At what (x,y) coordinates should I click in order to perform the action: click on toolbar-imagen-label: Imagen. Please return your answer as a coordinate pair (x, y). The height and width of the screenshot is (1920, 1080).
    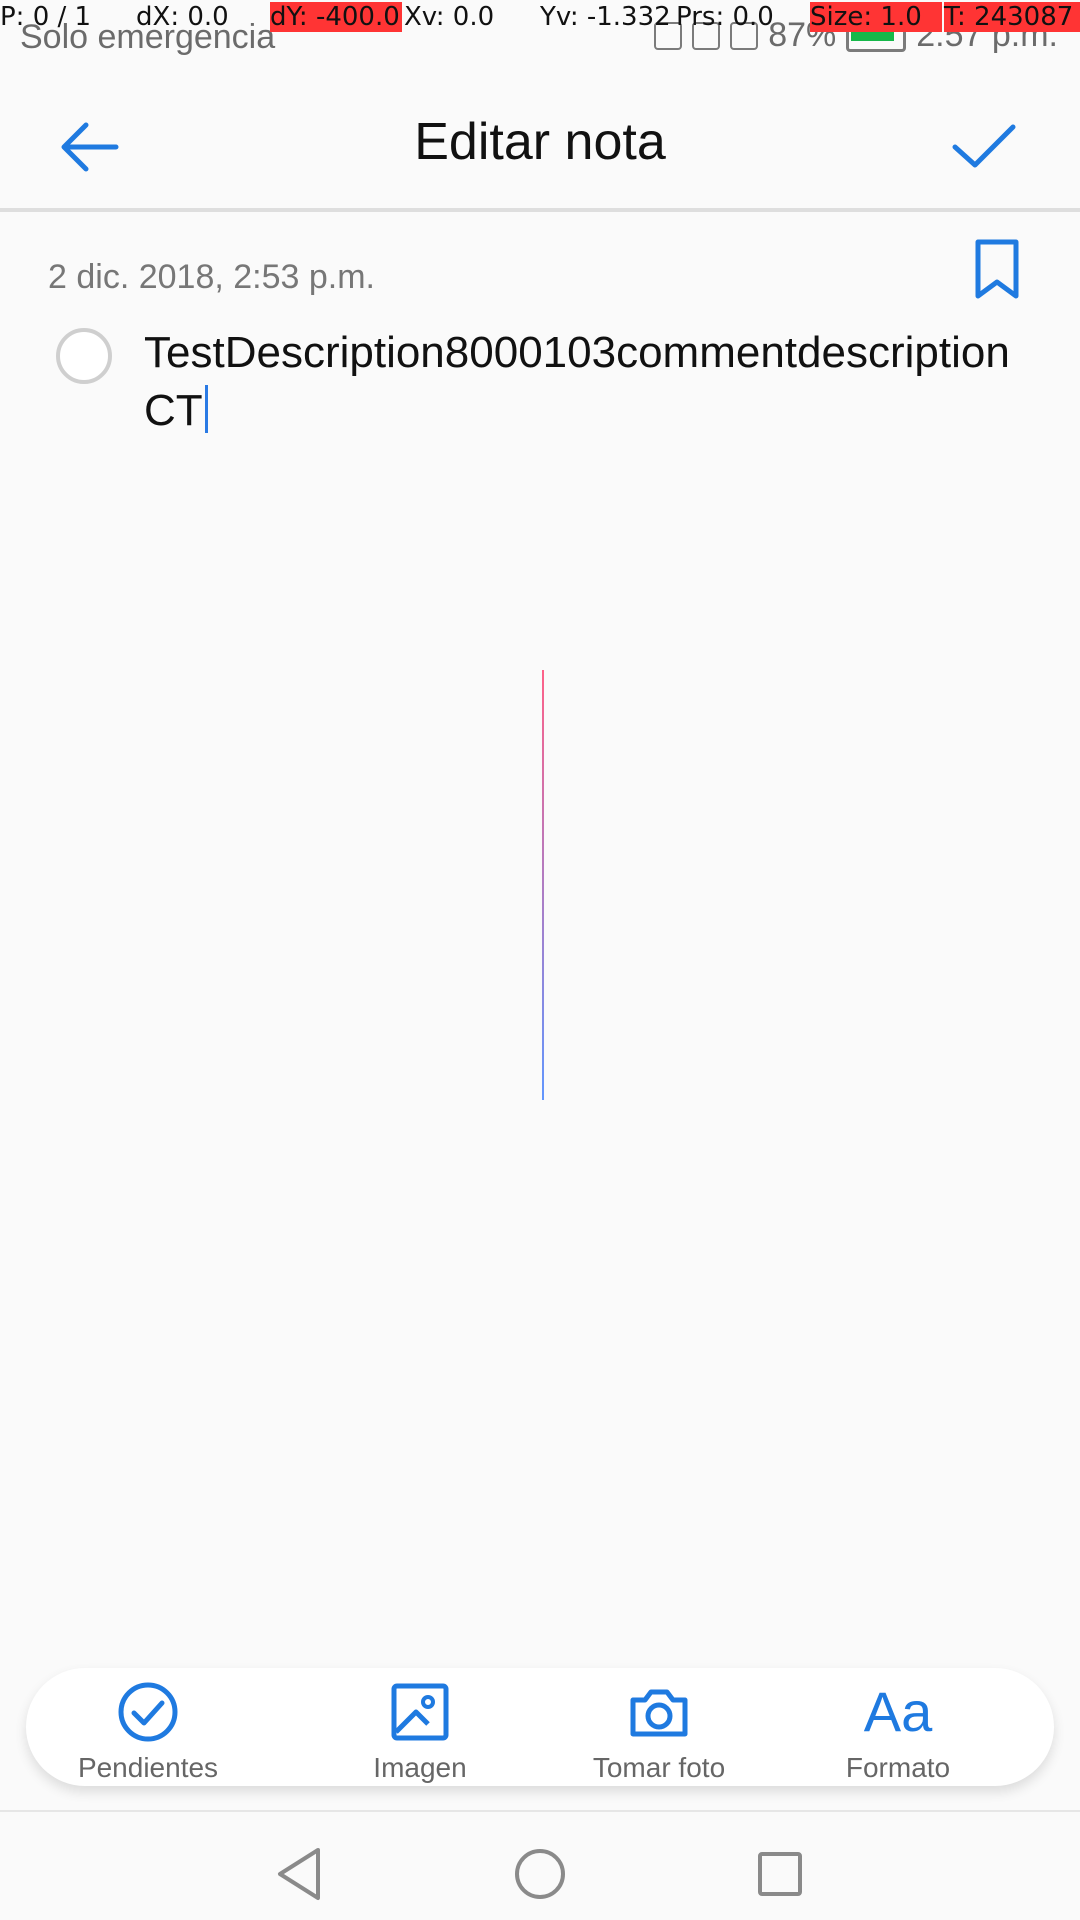
    Looking at the image, I should click on (420, 1767).